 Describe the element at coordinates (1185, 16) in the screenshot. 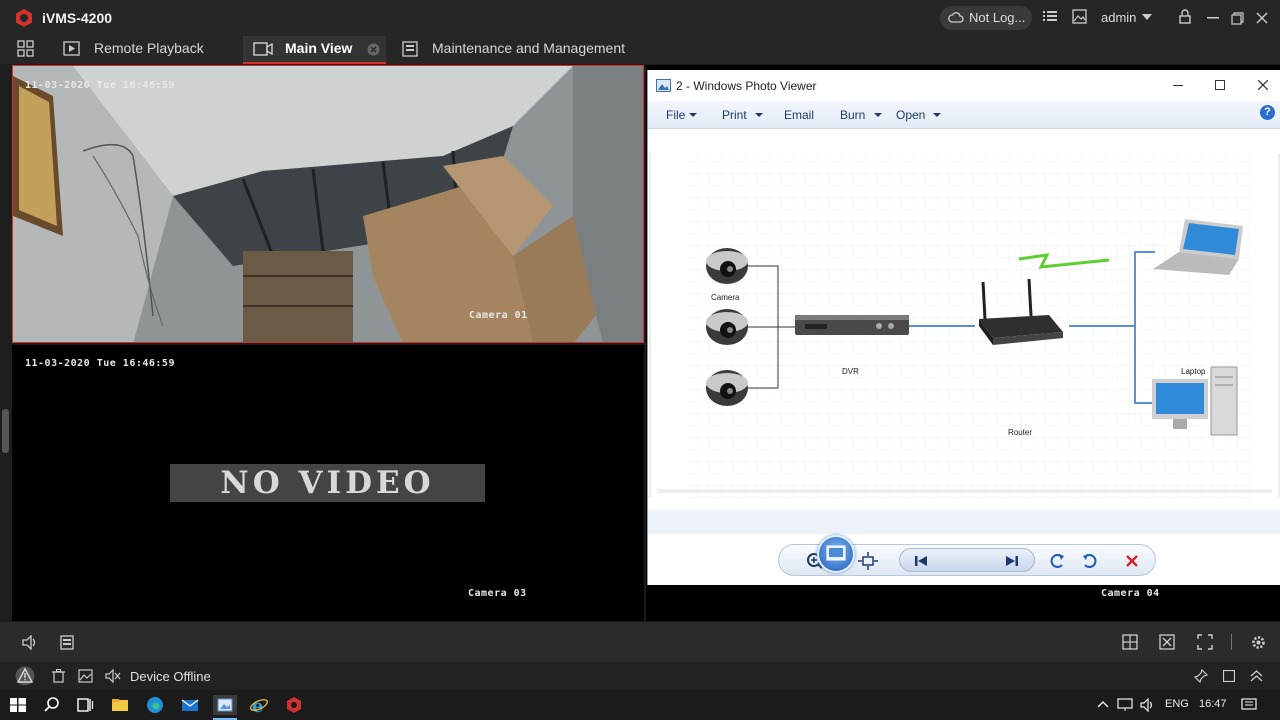

I see `lock-icon` at that location.